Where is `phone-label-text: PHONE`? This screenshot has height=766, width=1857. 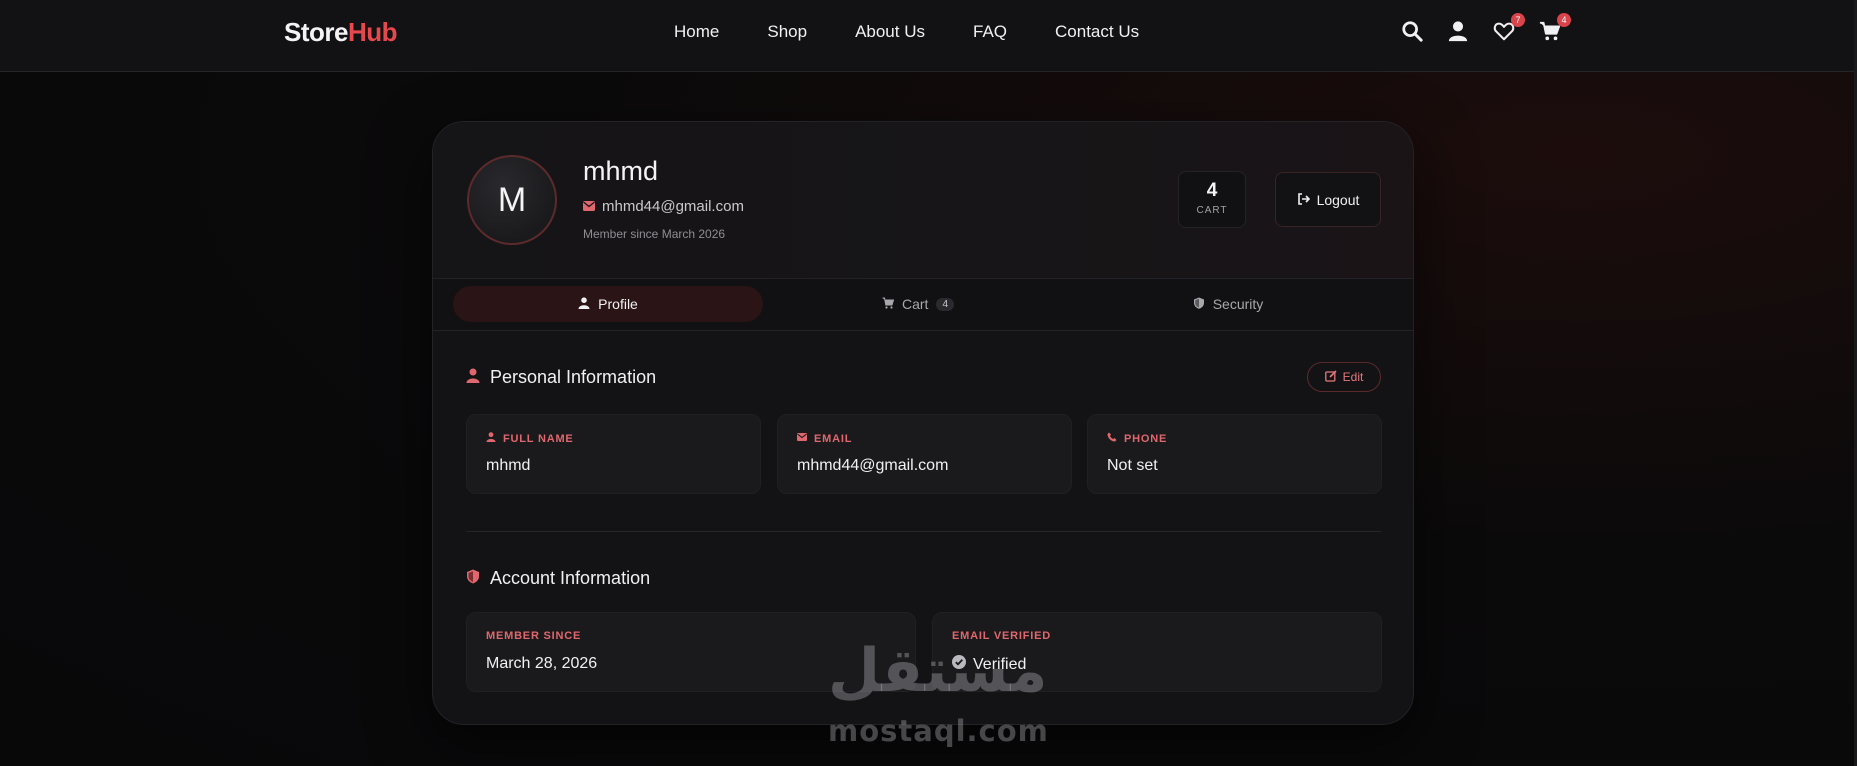 phone-label-text: PHONE is located at coordinates (1146, 438).